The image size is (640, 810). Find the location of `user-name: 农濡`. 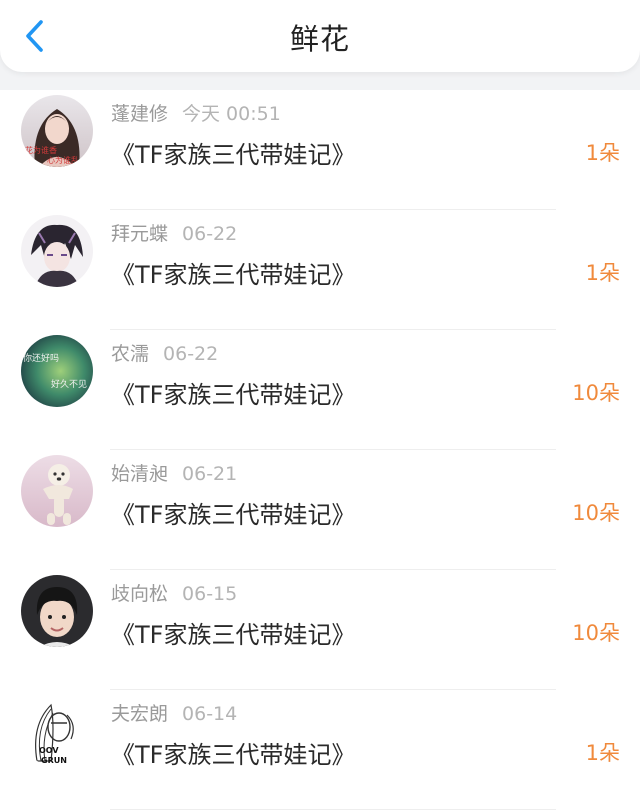

user-name: 农濡 is located at coordinates (130, 354).